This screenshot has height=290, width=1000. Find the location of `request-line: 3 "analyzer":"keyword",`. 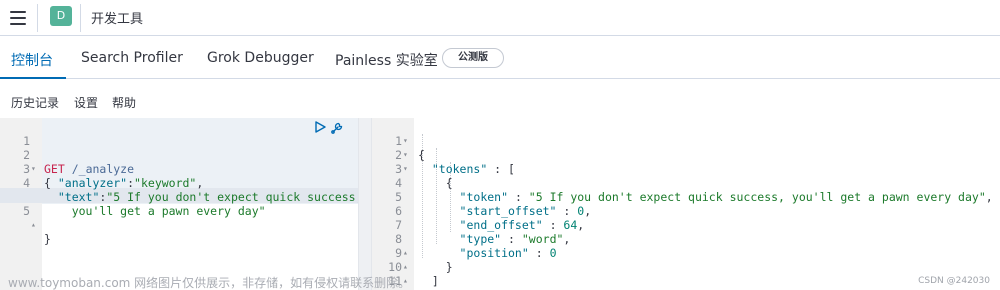

request-line: 3 "analyzer":"keyword", is located at coordinates (113, 176).